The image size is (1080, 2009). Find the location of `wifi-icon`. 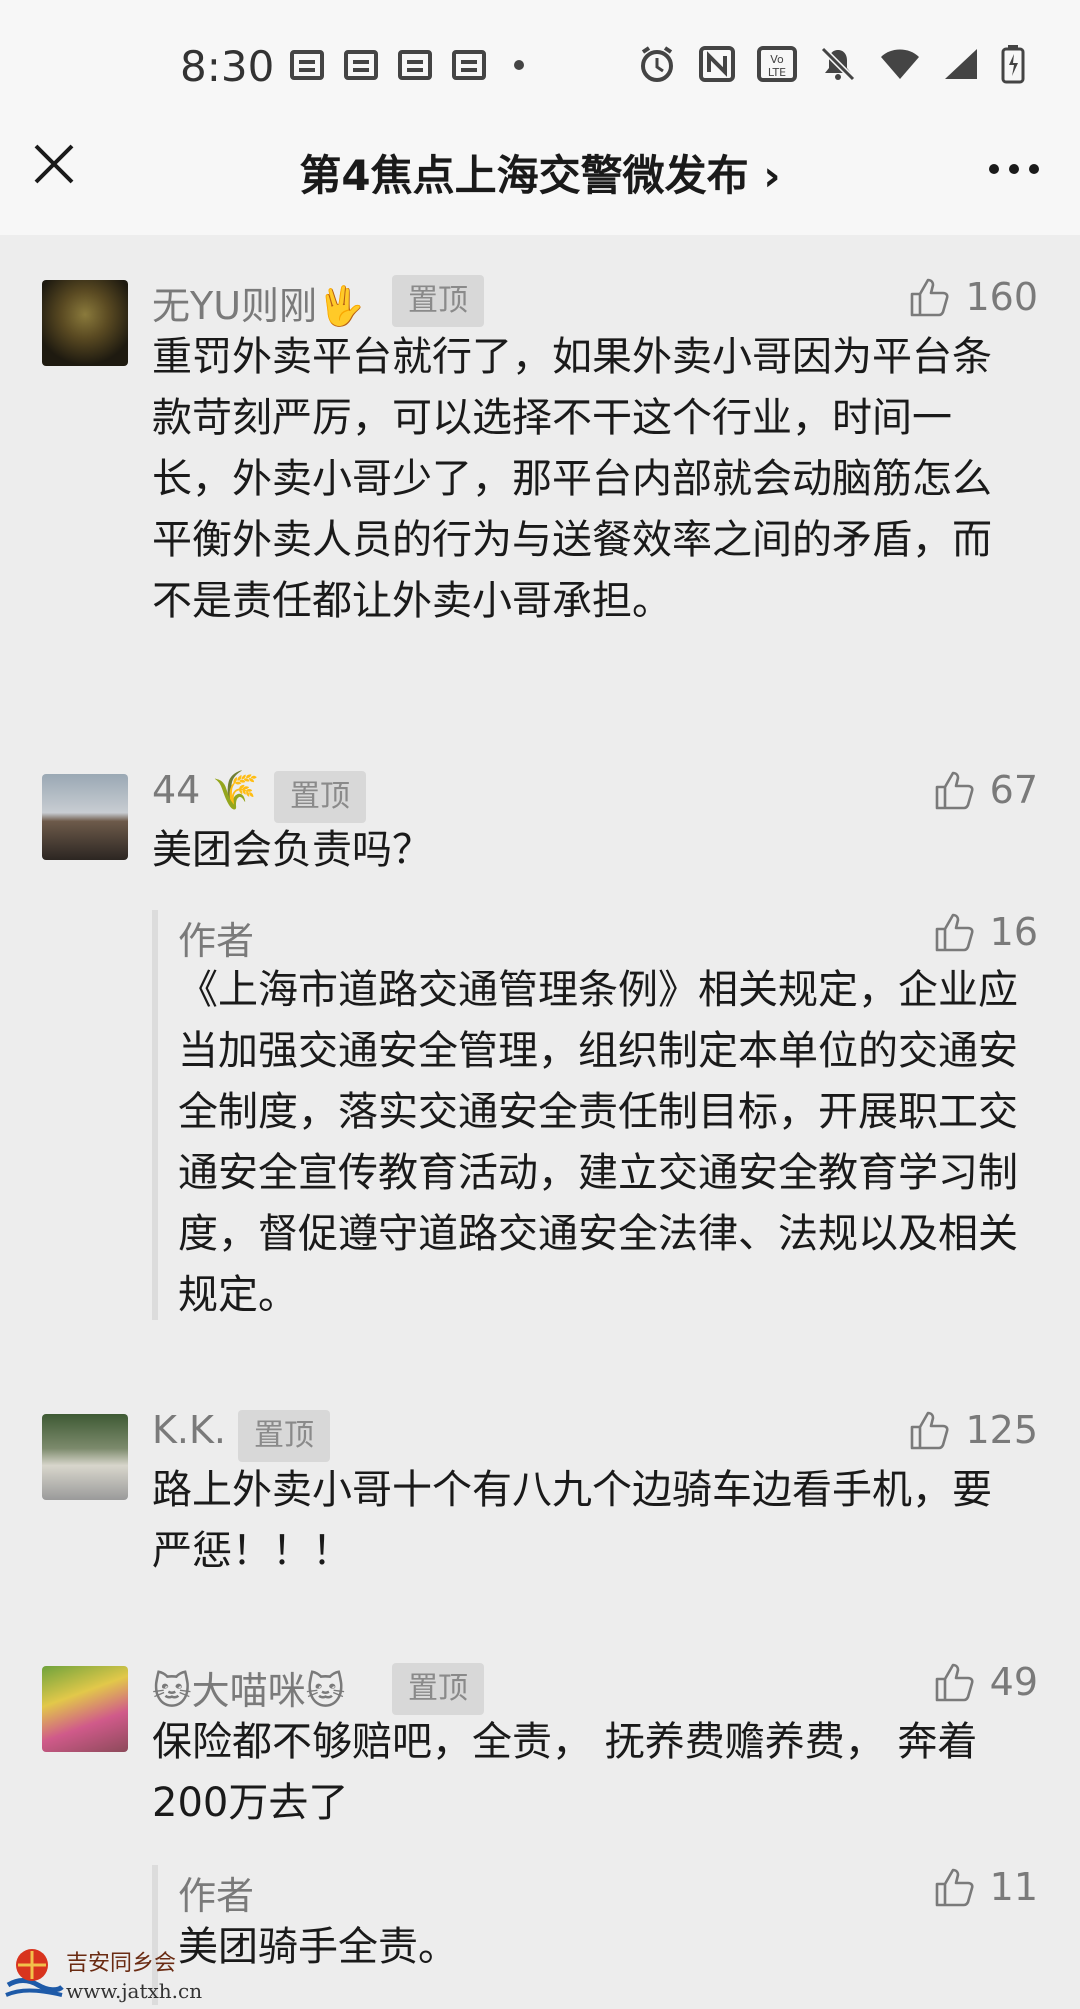

wifi-icon is located at coordinates (900, 66).